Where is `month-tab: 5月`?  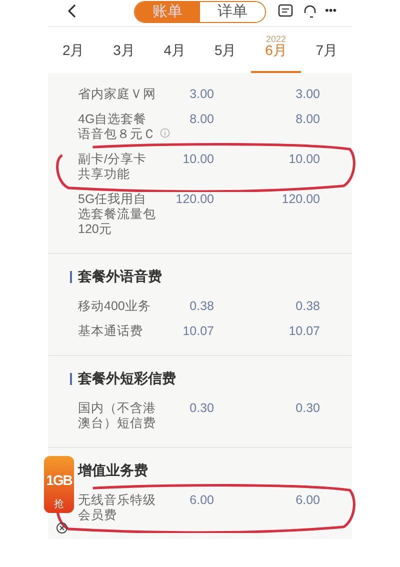 month-tab: 5月 is located at coordinates (225, 50).